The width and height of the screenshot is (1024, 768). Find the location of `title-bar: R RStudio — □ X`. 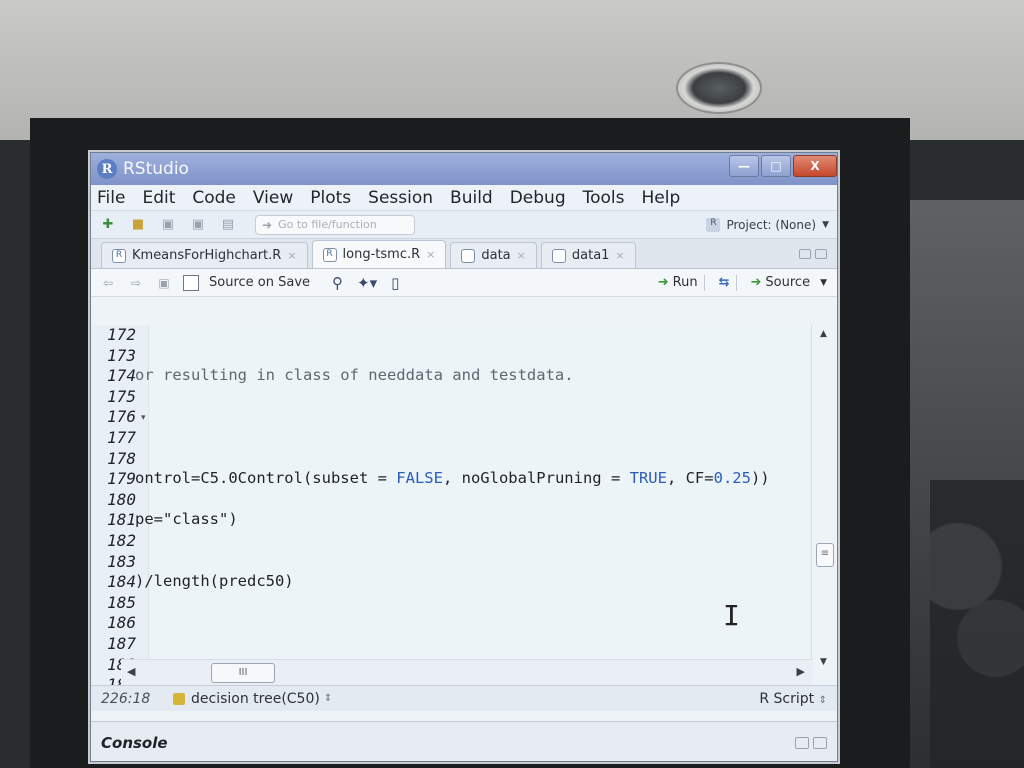

title-bar: R RStudio — □ X is located at coordinates (464, 169).